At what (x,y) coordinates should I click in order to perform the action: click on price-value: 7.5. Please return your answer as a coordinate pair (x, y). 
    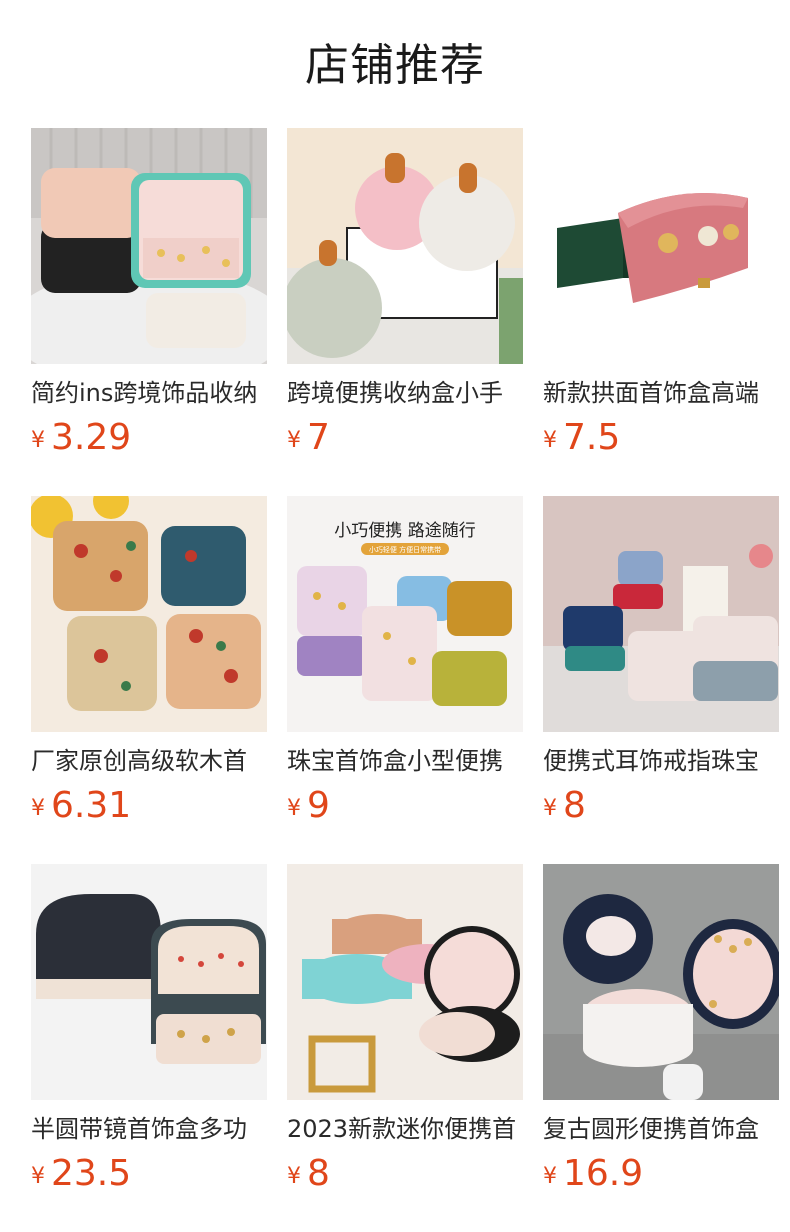
    Looking at the image, I should click on (592, 437).